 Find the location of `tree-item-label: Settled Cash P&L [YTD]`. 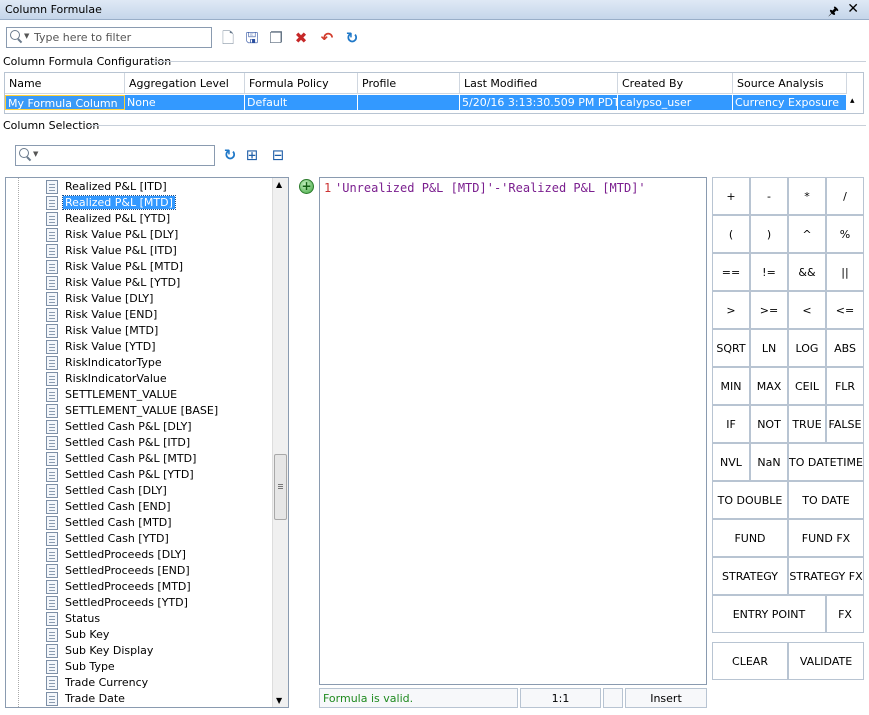

tree-item-label: Settled Cash P&L [YTD] is located at coordinates (129, 474).